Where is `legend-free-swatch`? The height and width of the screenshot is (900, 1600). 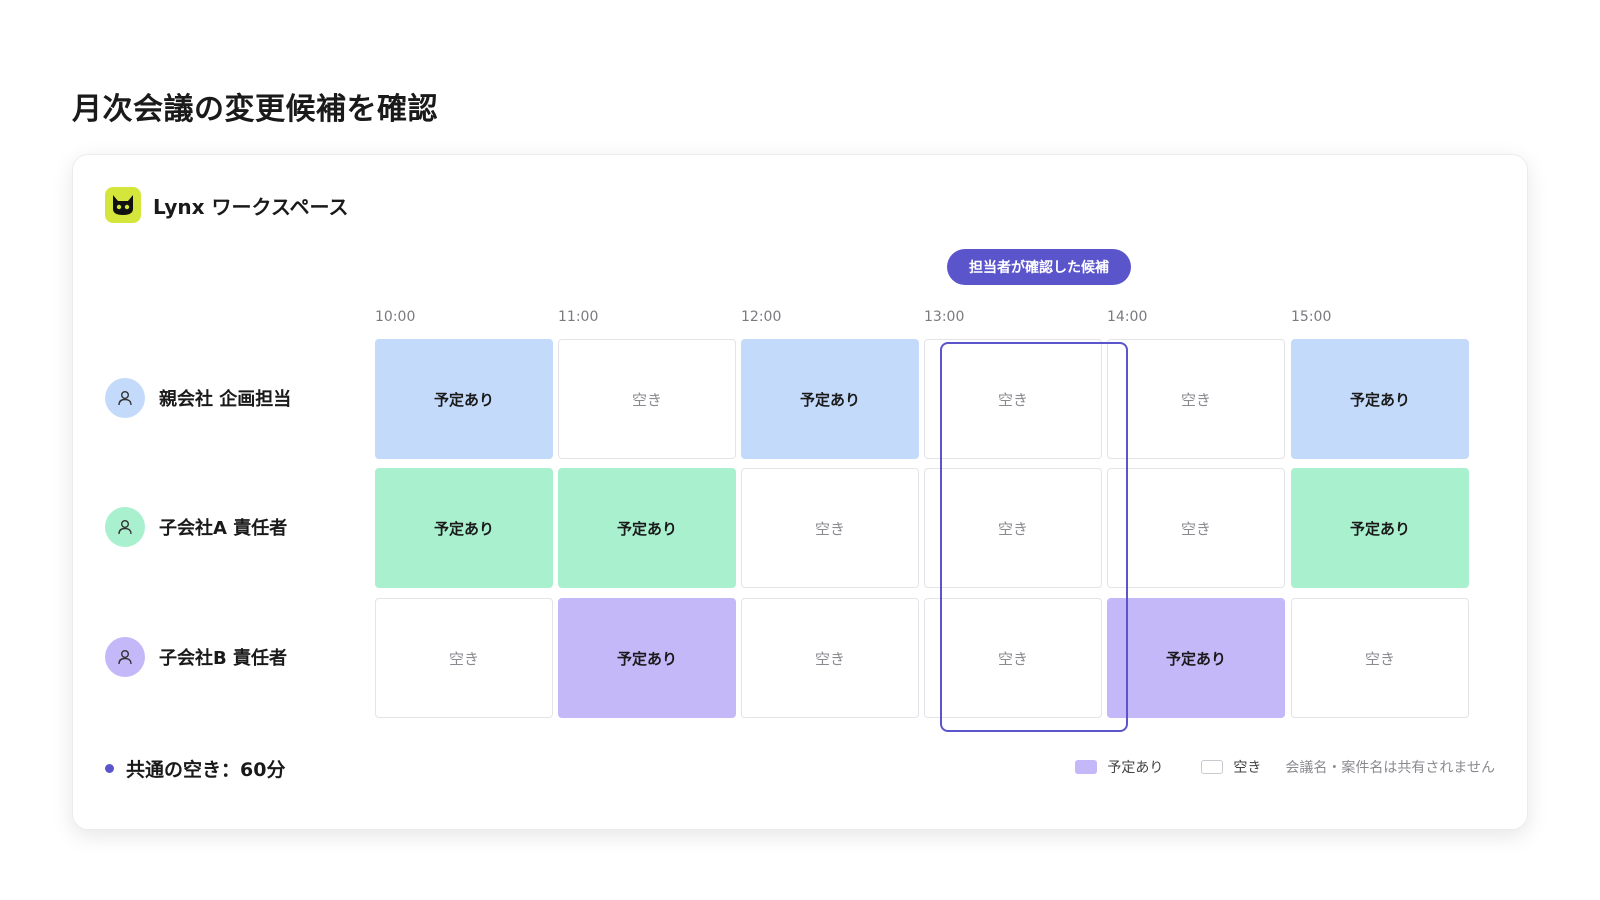
legend-free-swatch is located at coordinates (1212, 767).